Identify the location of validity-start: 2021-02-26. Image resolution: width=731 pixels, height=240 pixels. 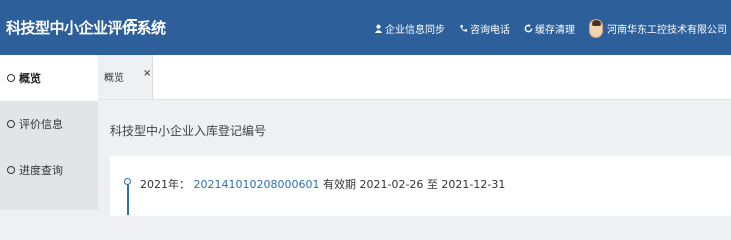
(391, 184).